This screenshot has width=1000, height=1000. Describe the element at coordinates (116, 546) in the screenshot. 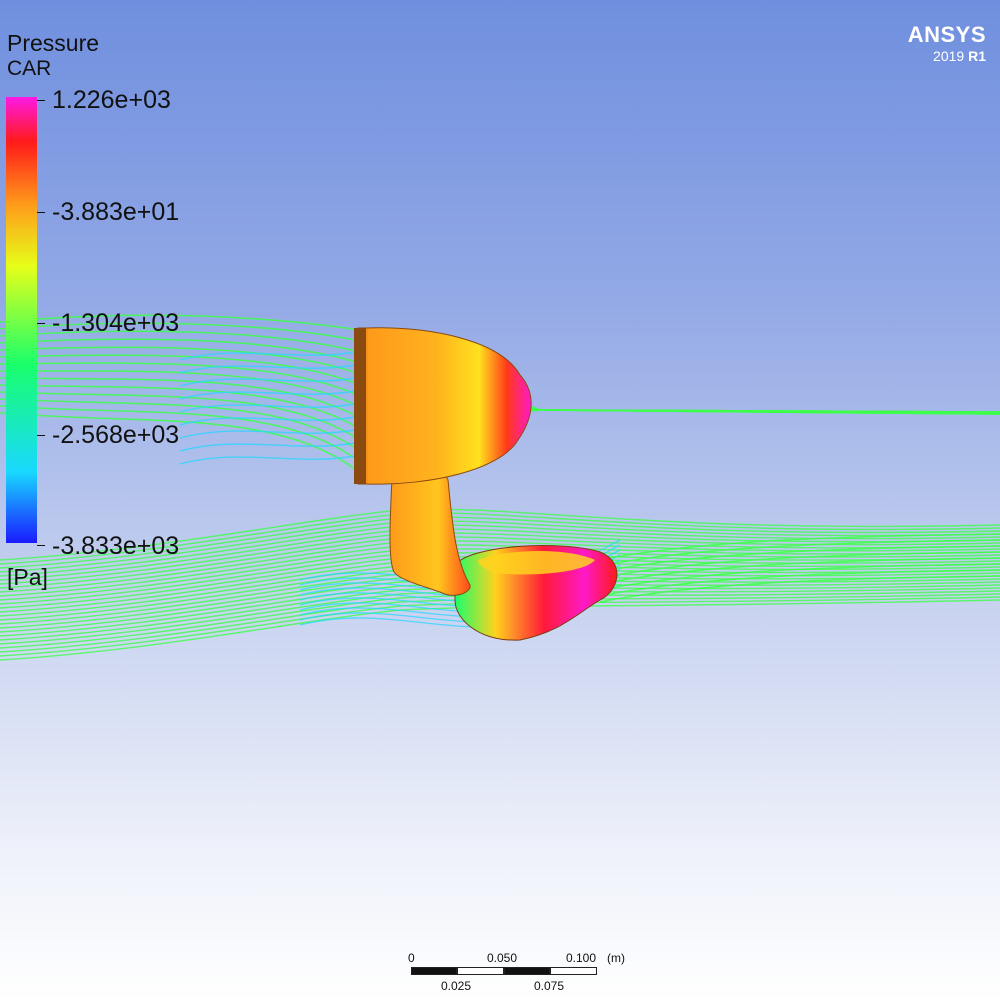

I see `legend-tick-min: -3.833e+03` at that location.